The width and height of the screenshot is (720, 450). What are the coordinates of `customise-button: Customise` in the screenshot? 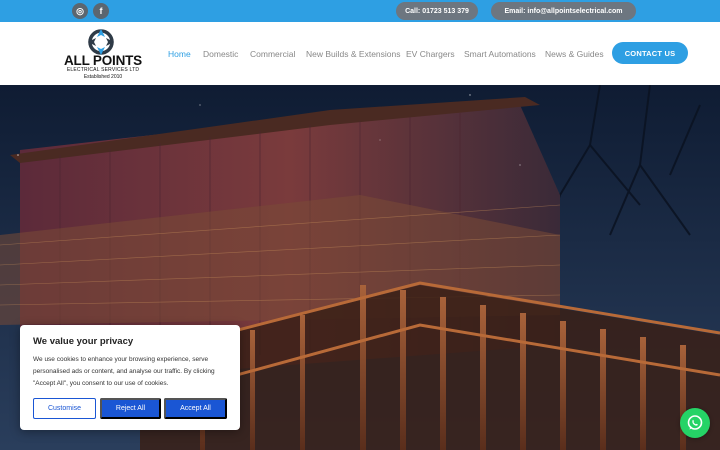 It's located at (64, 408).